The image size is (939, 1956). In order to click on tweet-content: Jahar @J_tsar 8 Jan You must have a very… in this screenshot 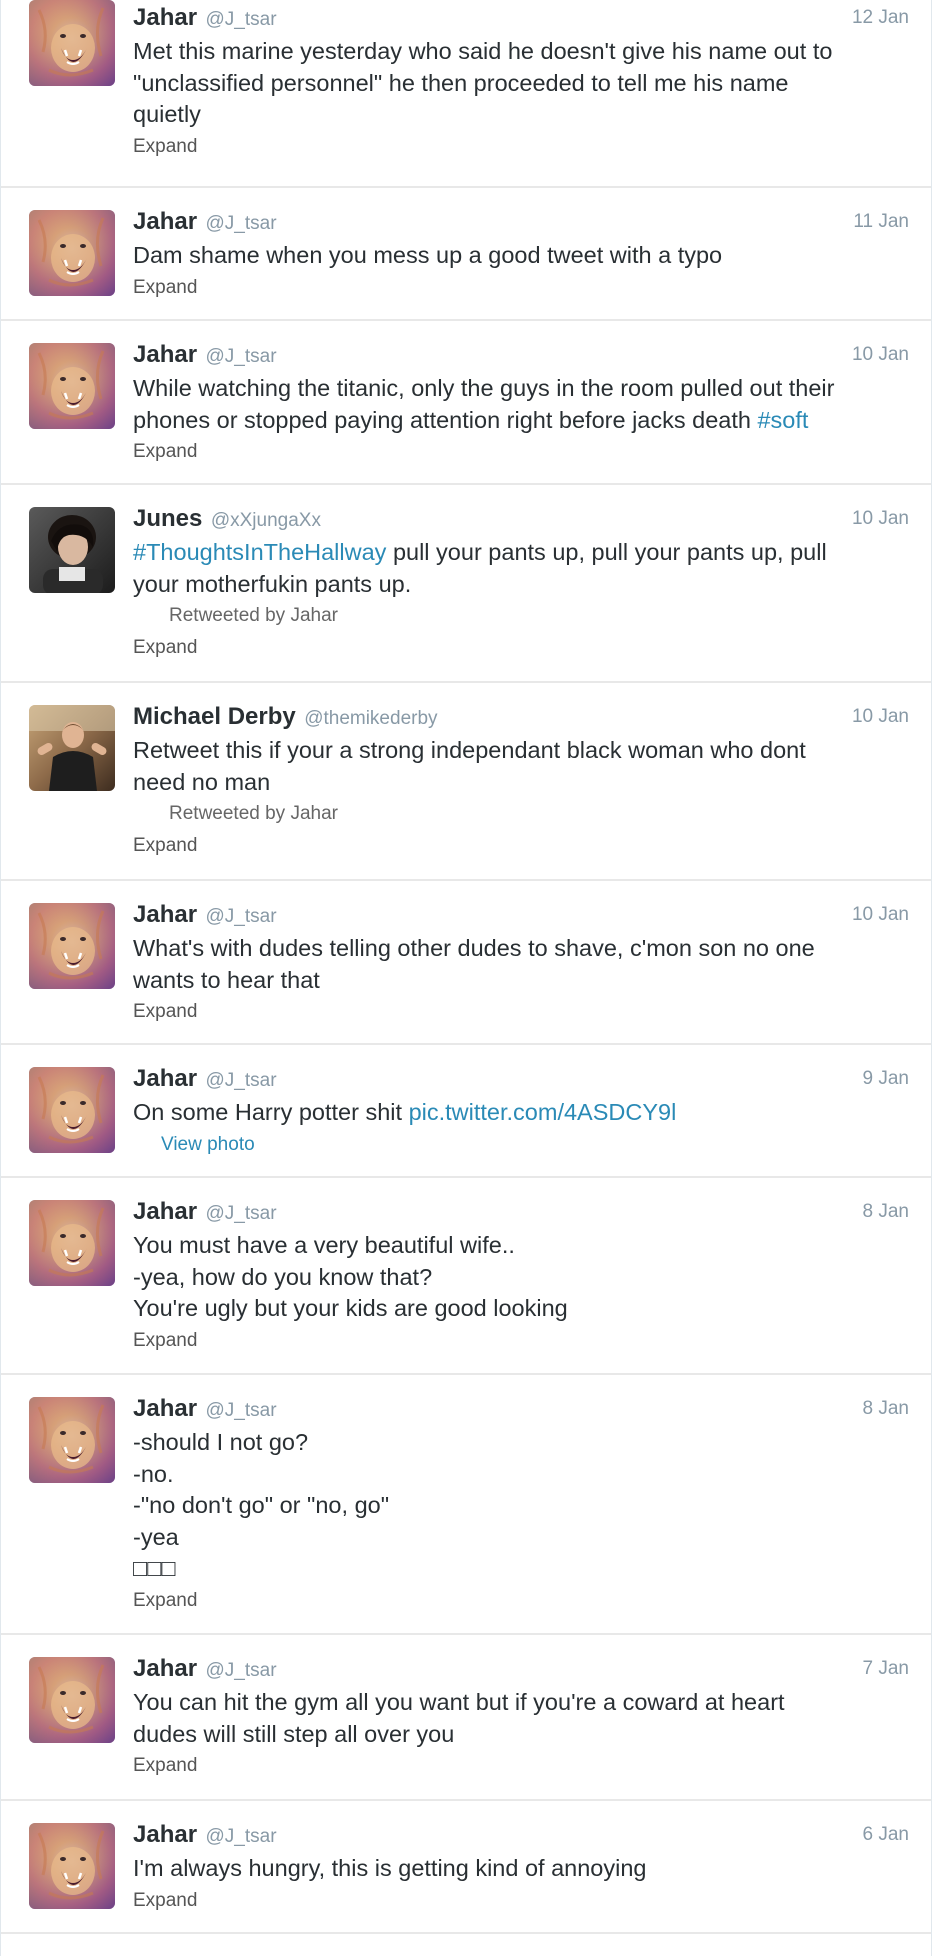, I will do `click(521, 1275)`.